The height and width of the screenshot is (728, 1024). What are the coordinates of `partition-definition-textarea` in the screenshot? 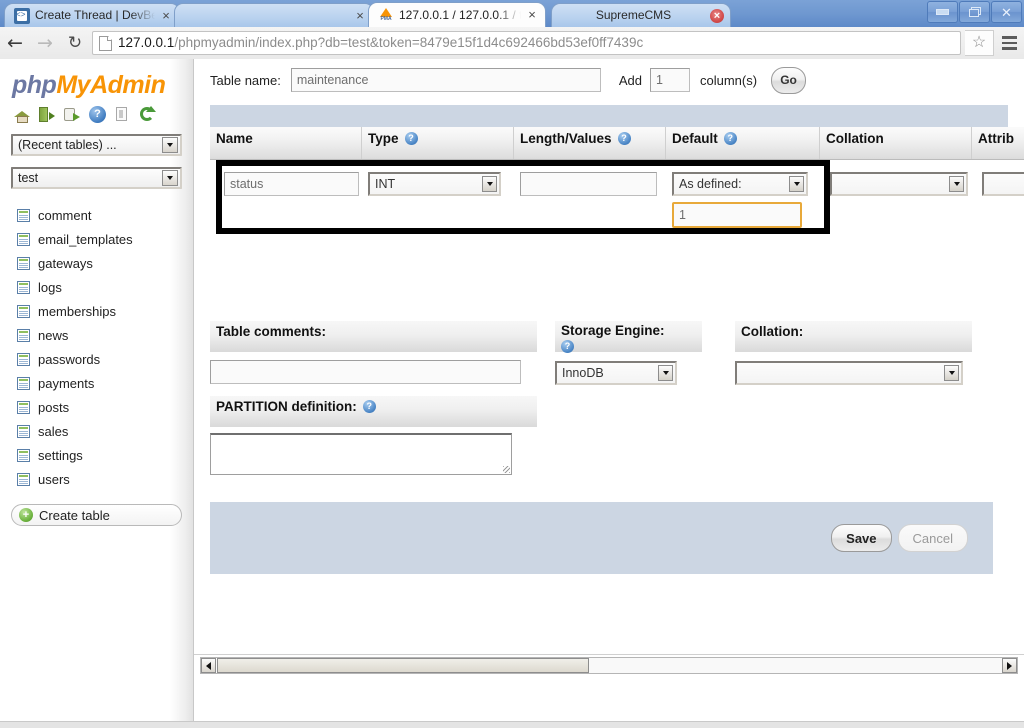 It's located at (361, 454).